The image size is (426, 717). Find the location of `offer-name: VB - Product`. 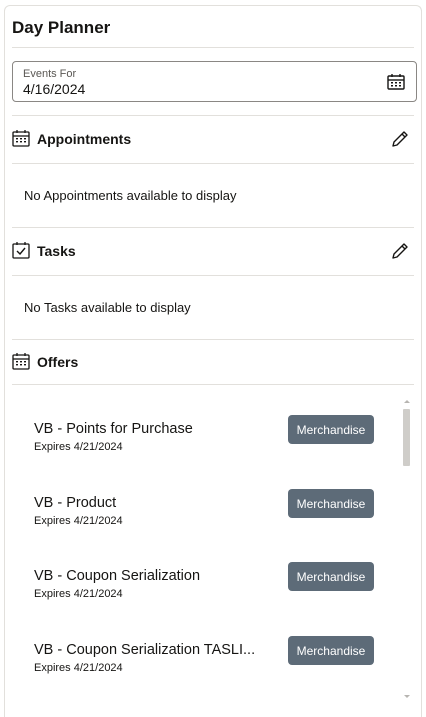

offer-name: VB - Product is located at coordinates (75, 503).